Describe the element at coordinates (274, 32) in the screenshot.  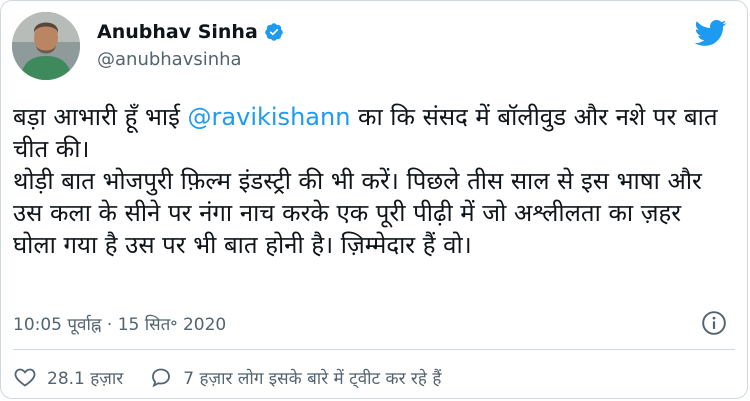
I see `verified-badge-icon` at that location.